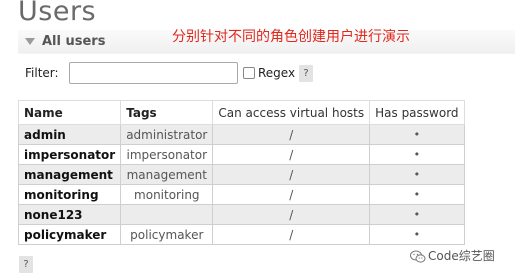  I want to click on column-header-vhosts: Can access virtual hosts, so click(291, 112).